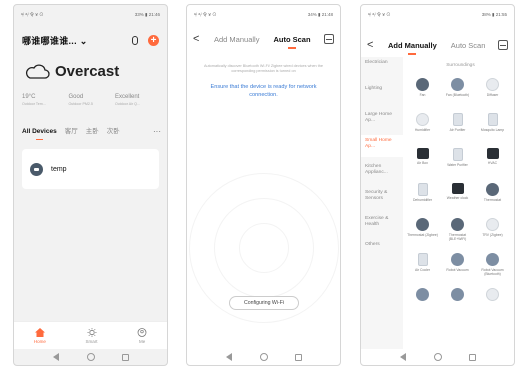 The width and height of the screenshot is (526, 370). I want to click on clock-icon, so click(457, 188).